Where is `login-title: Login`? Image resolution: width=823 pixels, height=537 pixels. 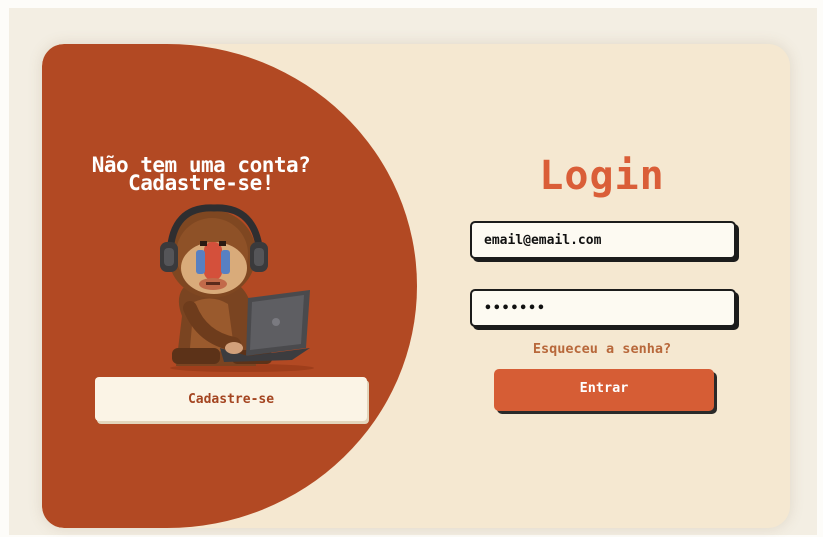 login-title: Login is located at coordinates (602, 176).